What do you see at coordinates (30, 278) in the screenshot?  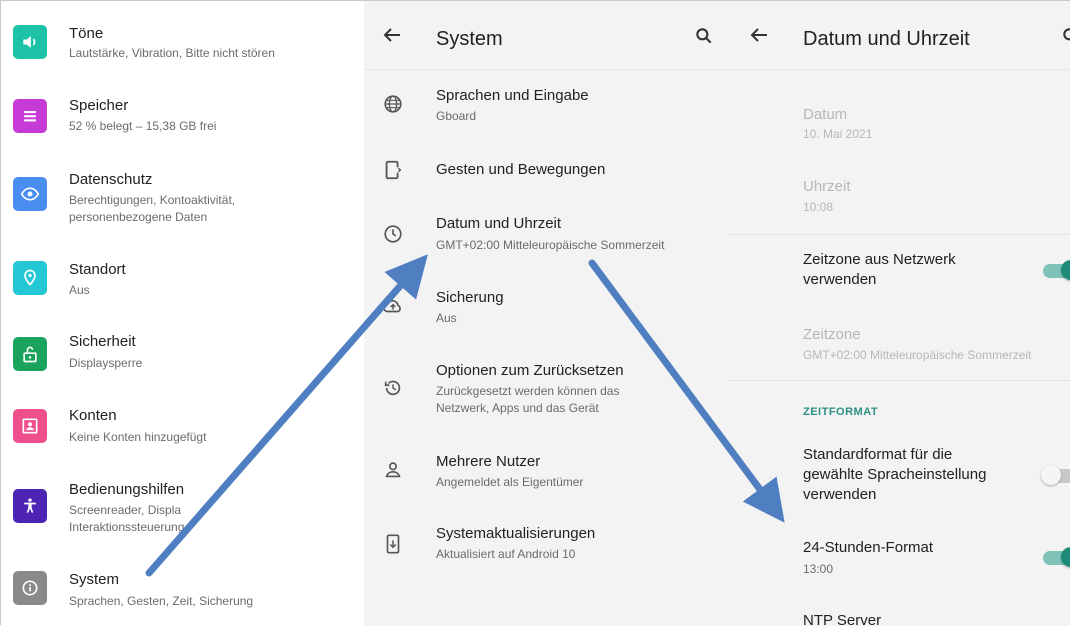 I see `location-pin-icon` at bounding box center [30, 278].